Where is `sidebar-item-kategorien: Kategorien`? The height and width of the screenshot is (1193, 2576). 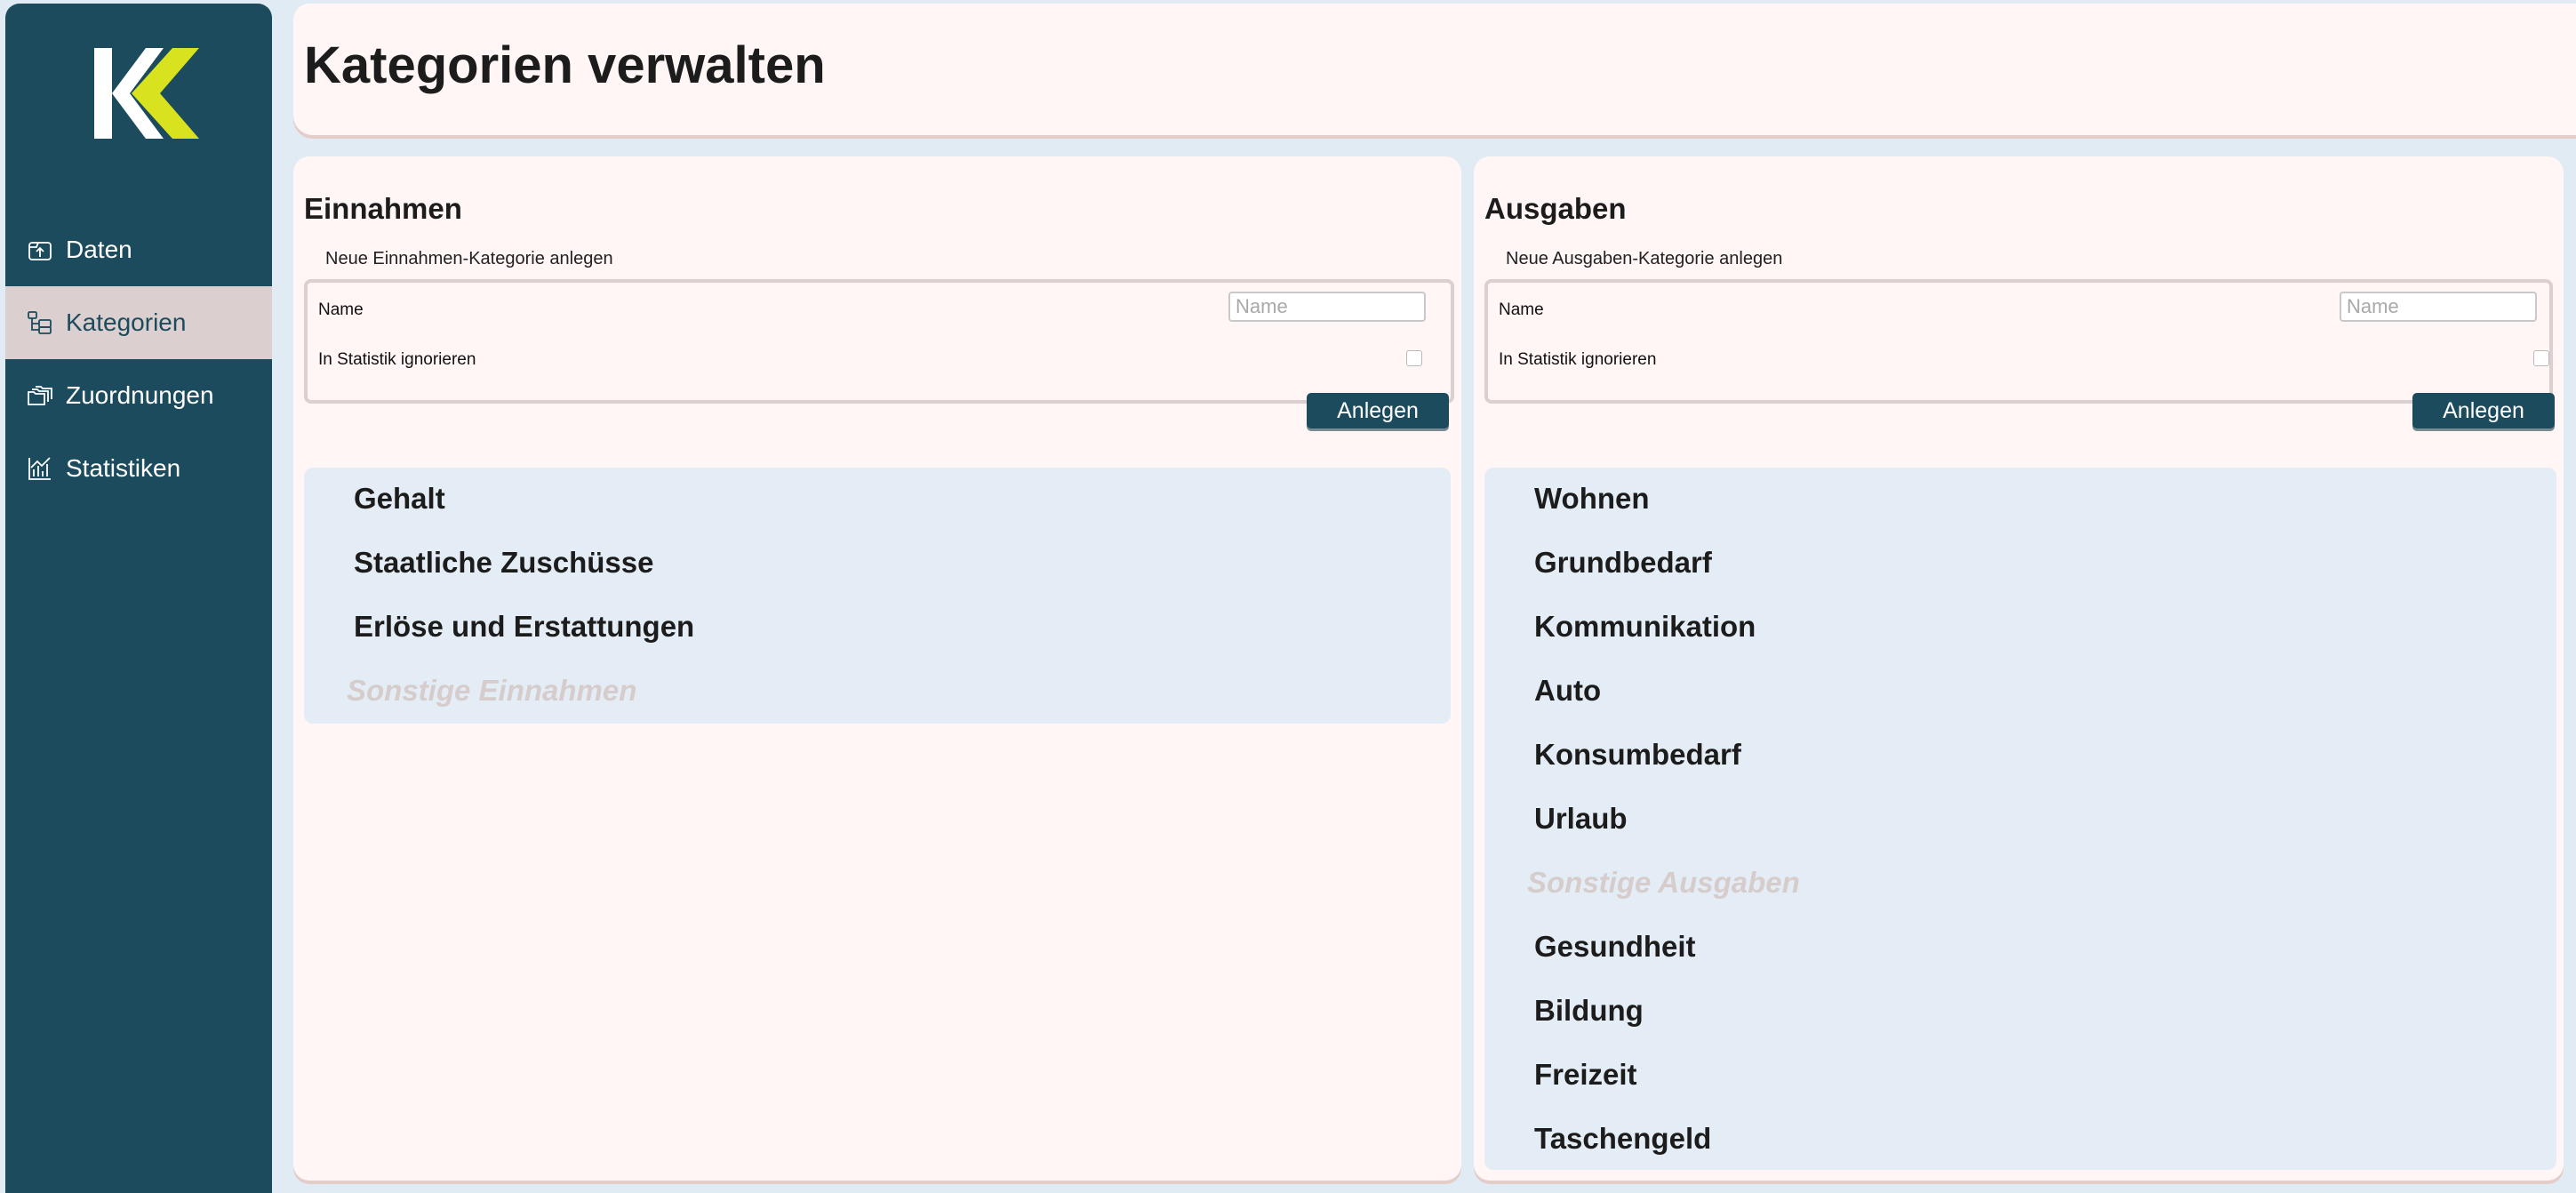
sidebar-item-kategorien: Kategorien is located at coordinates (138, 322).